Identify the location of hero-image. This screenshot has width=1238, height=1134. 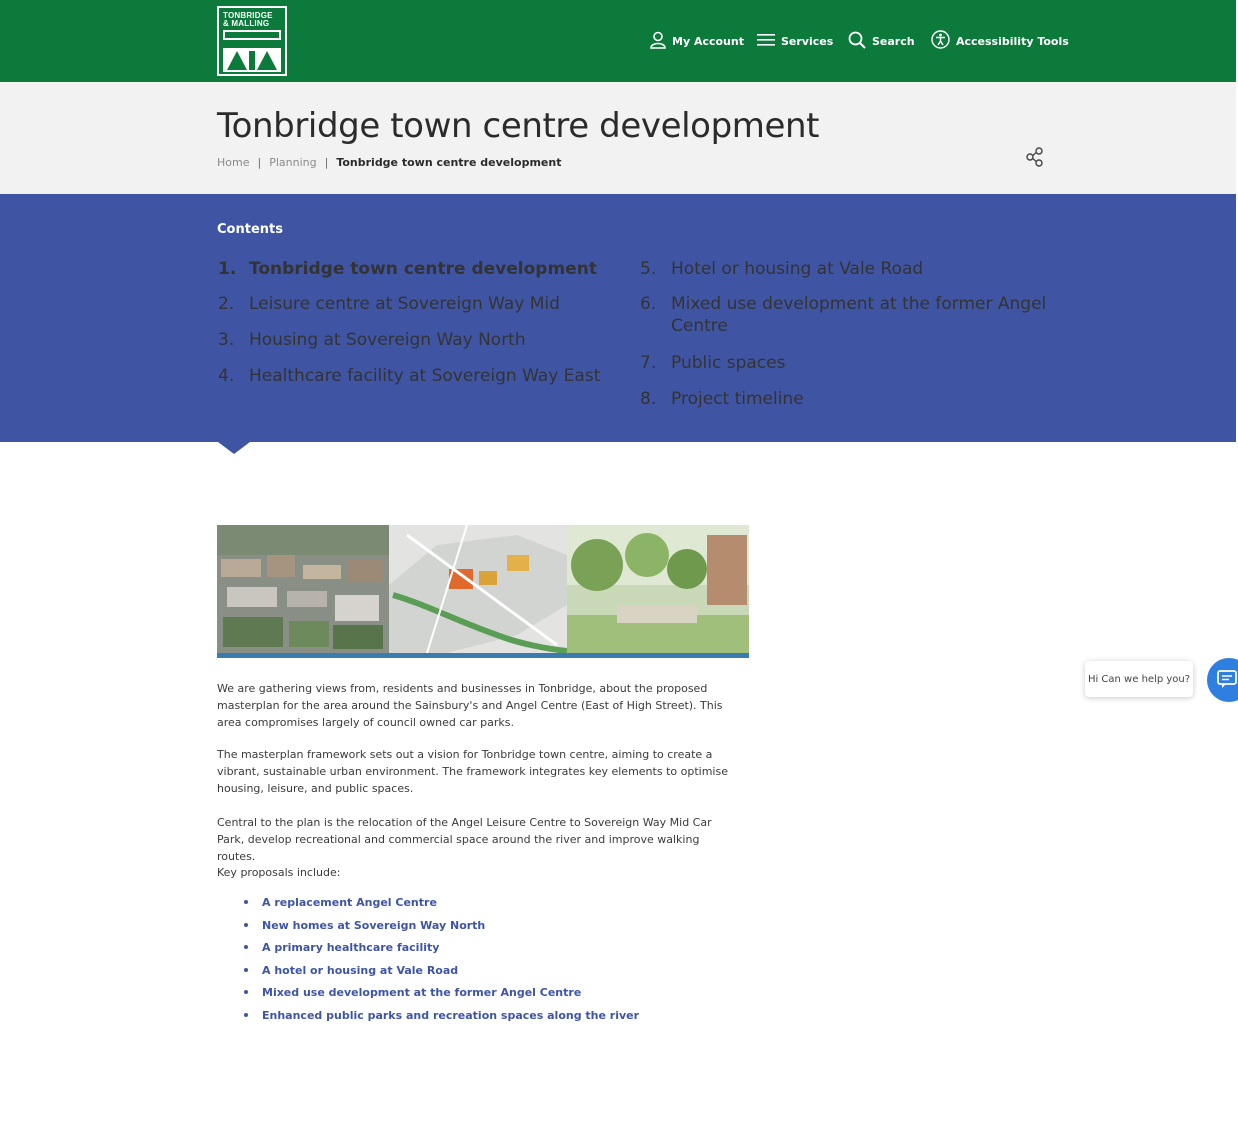
(483, 591).